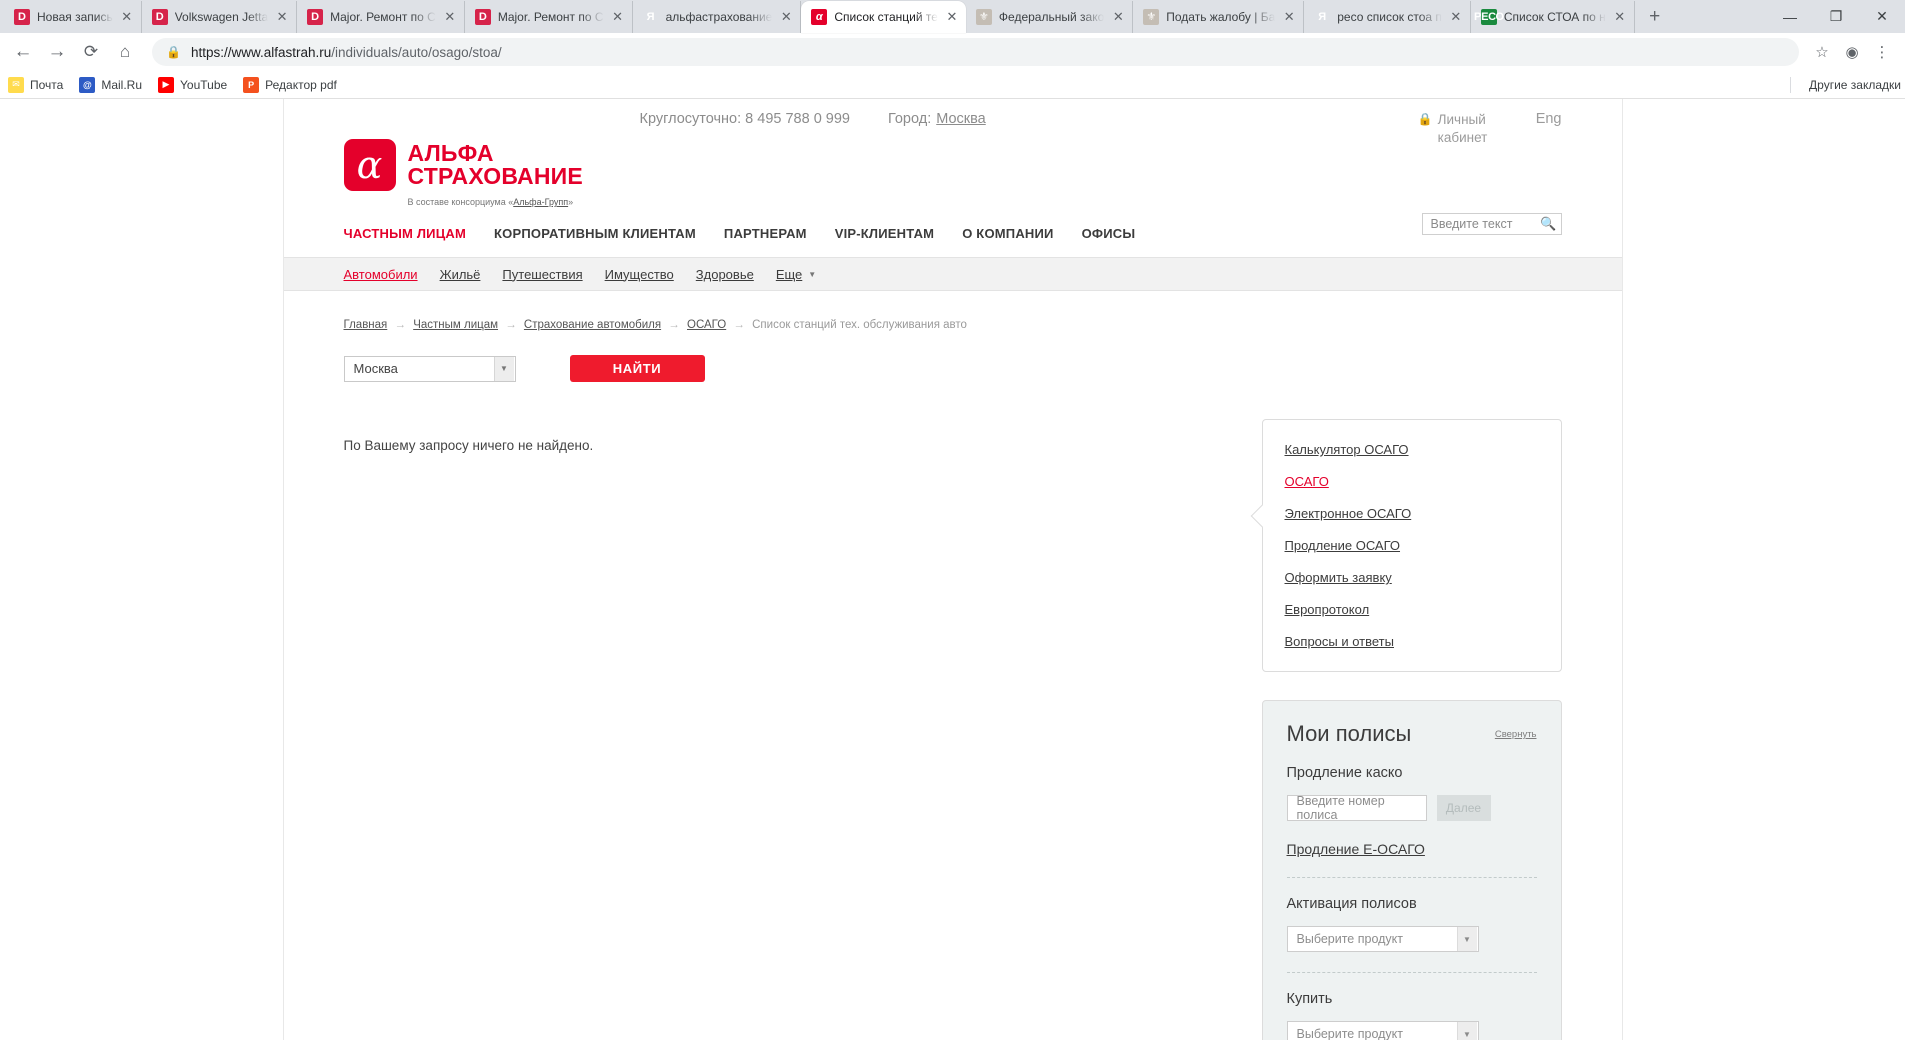 This screenshot has height=1040, width=1905. I want to click on sidebar-link-application: Оформить заявку, so click(1412, 577).